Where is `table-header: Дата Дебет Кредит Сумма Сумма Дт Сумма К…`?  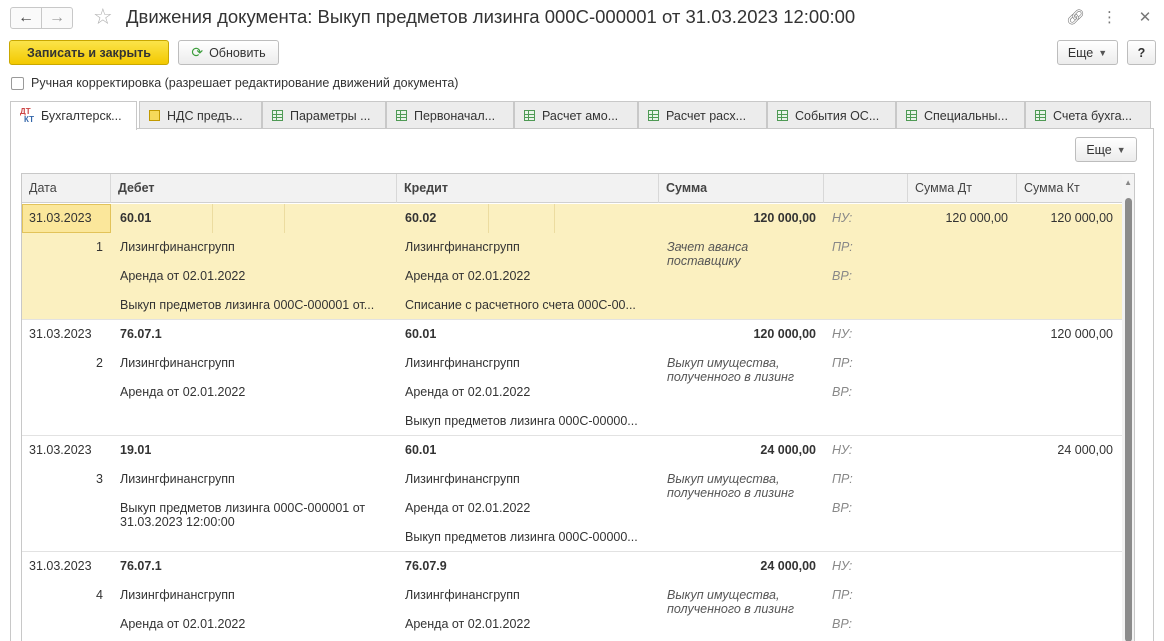
table-header: Дата Дебет Кредит Сумма Сумма Дт Сумма К… is located at coordinates (573, 188).